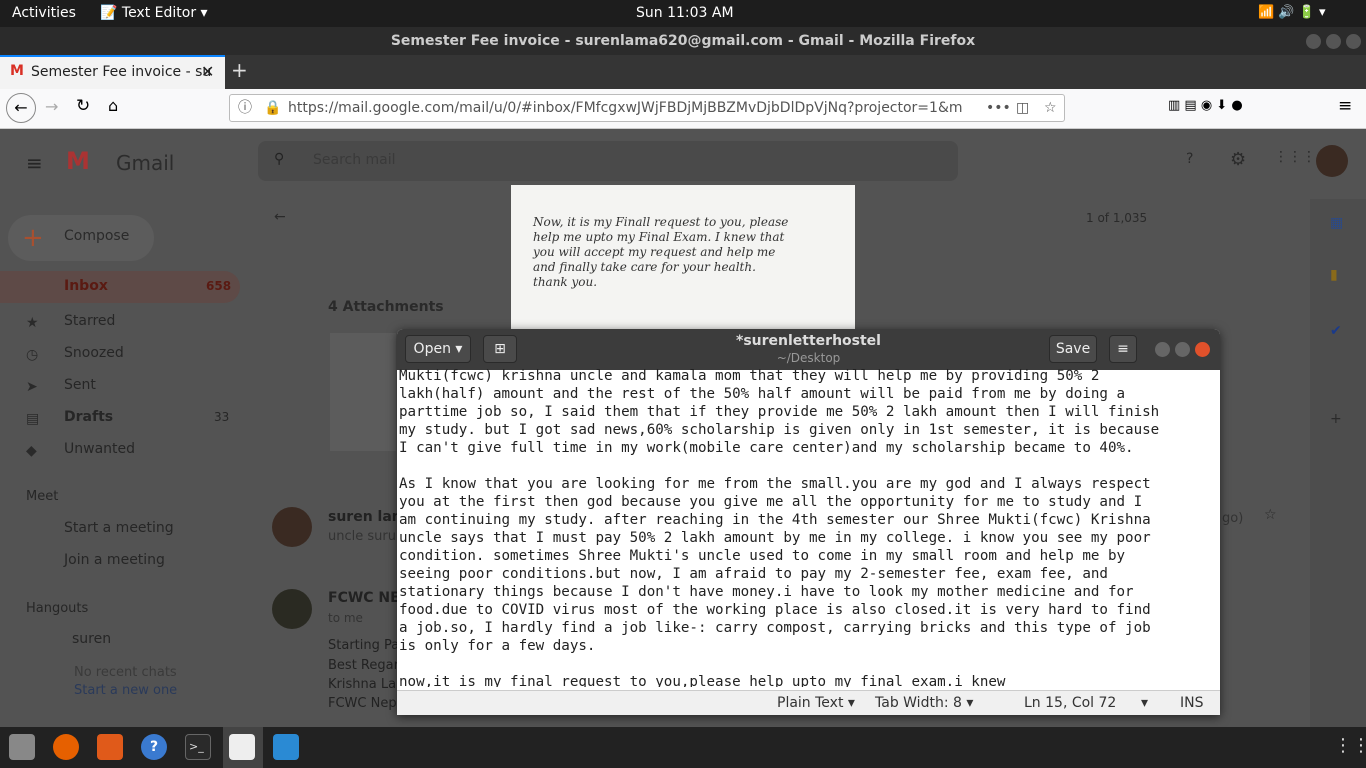  I want to click on search-icon: ⚲, so click(279, 159).